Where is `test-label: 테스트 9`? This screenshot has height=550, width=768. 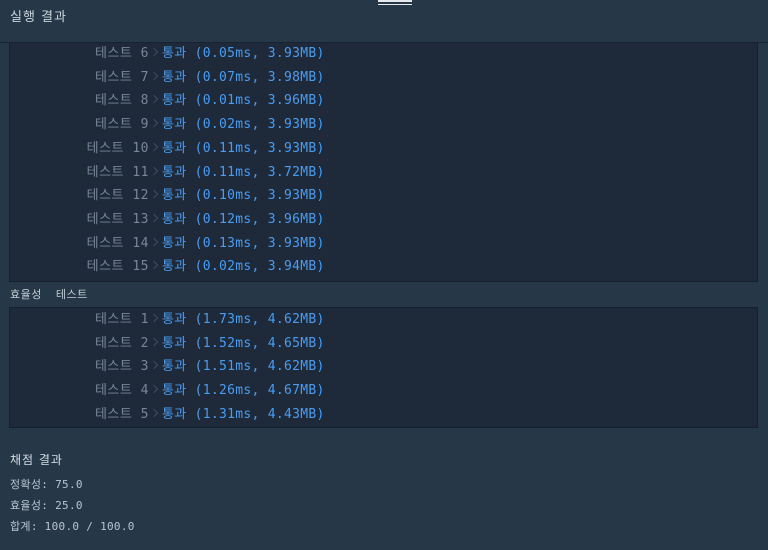 test-label: 테스트 9 is located at coordinates (121, 125).